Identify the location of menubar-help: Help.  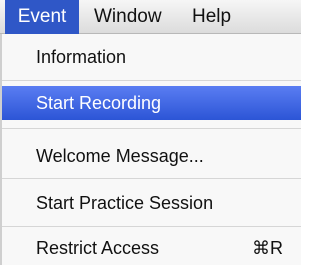
(211, 17).